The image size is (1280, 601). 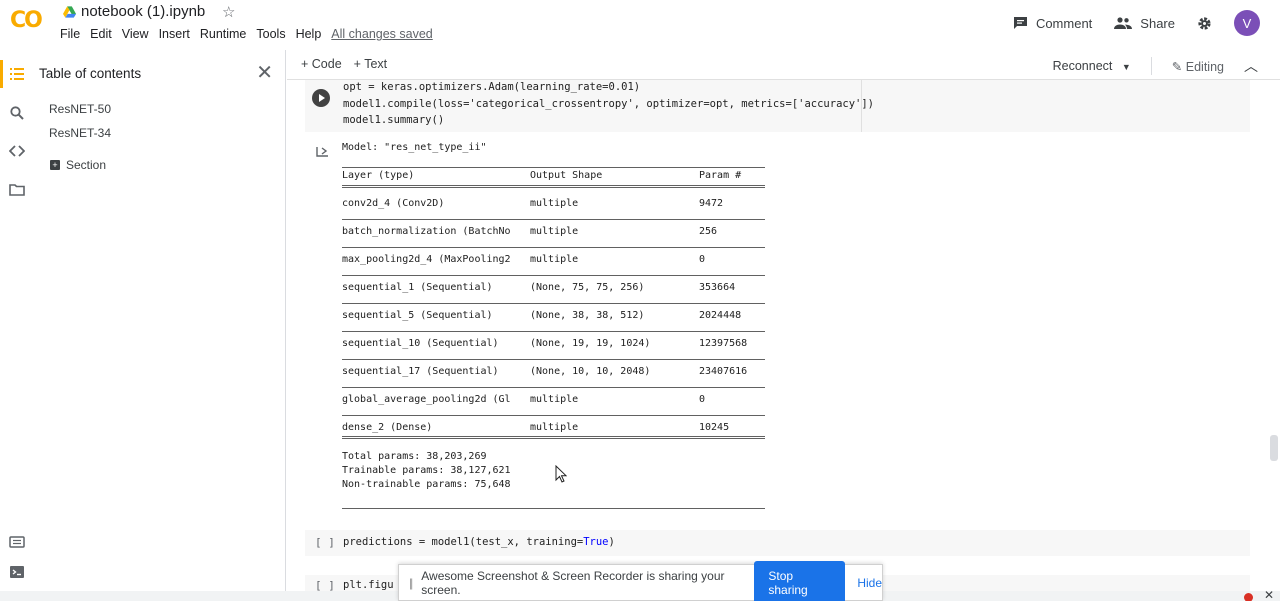 I want to click on drag-handle-icon: ||, so click(x=411, y=583).